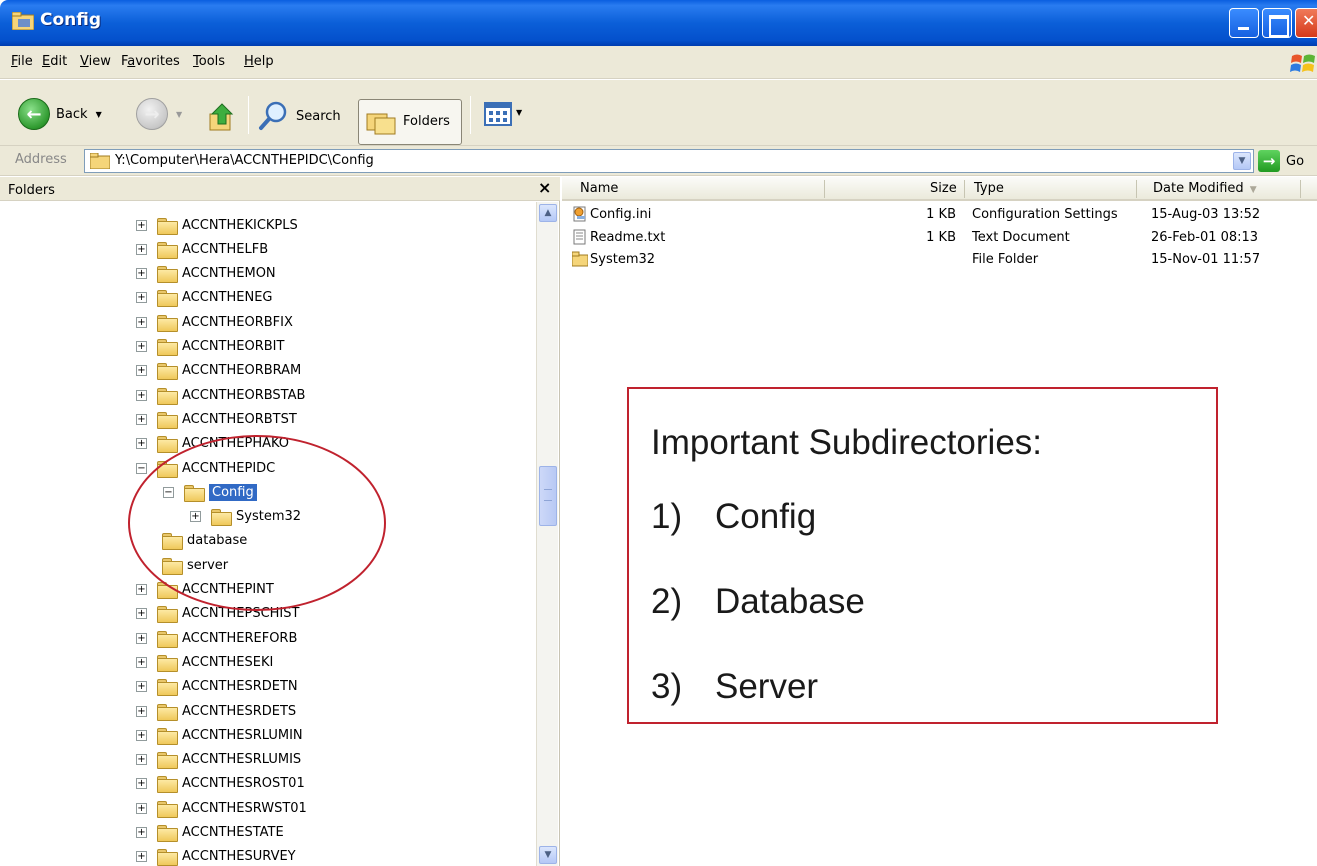 This screenshot has height=866, width=1317. I want to click on tree-item: + ACCNTHESEKI, so click(204, 662).